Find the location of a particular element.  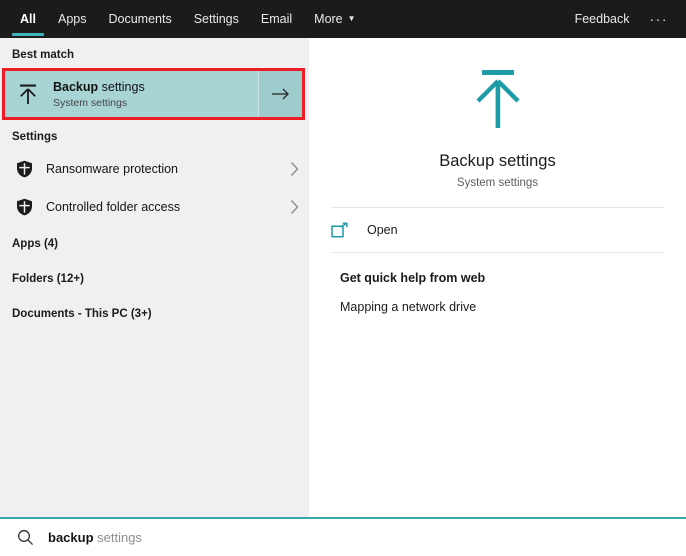

quick-help-link-mapping-network-drive: Mapping a network drive is located at coordinates (513, 307).